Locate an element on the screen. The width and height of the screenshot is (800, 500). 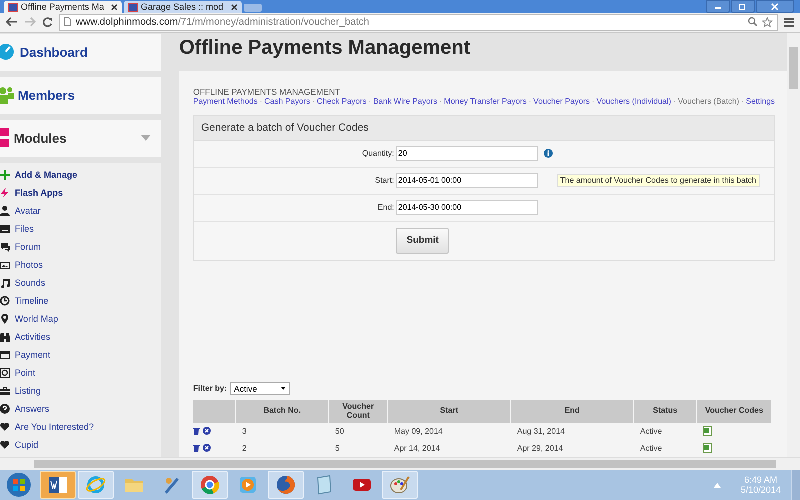
reload-icon is located at coordinates (47, 22).